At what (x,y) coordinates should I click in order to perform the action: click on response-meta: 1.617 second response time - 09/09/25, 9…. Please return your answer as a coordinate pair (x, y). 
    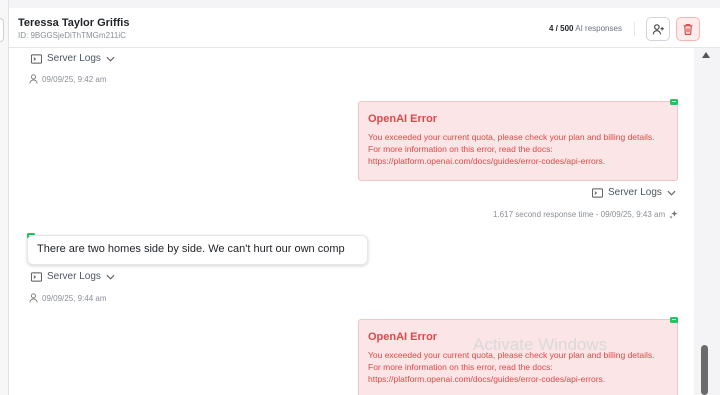
    Looking at the image, I should click on (585, 214).